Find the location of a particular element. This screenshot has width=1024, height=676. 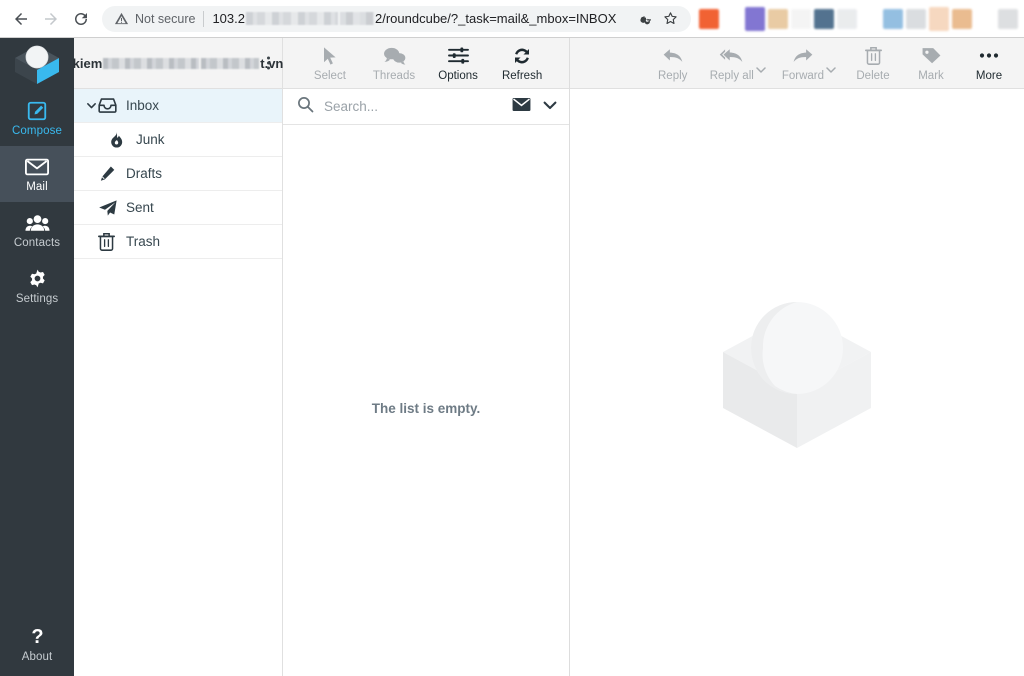

empty-list-message: The list is empty. is located at coordinates (426, 408).